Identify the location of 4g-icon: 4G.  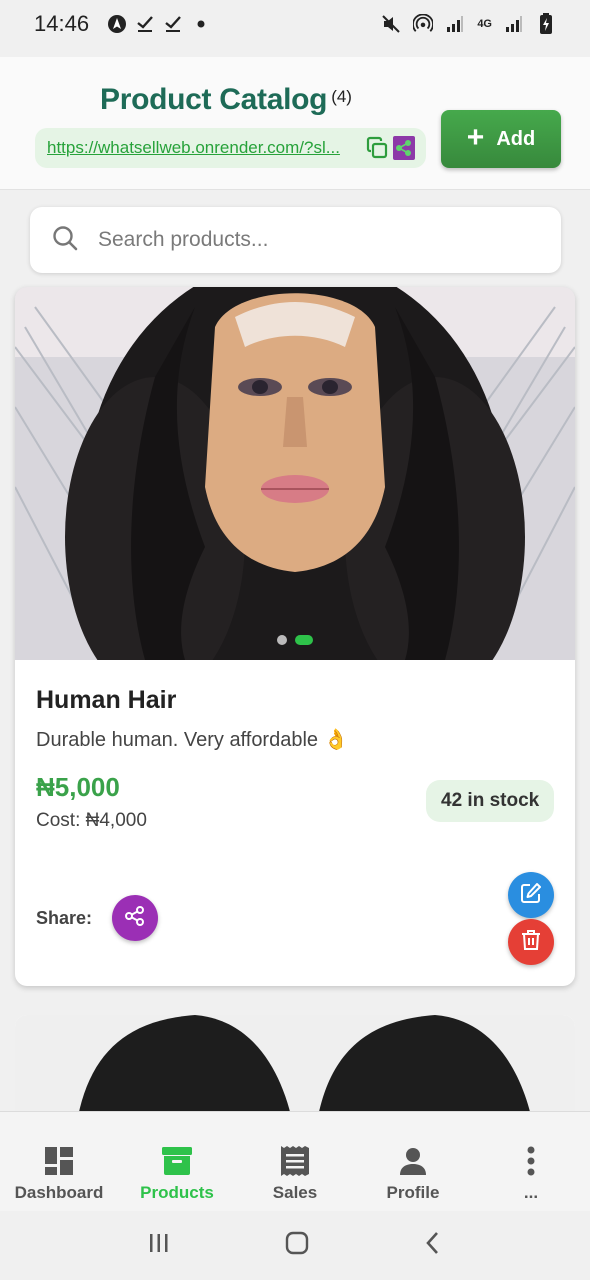
(484, 24).